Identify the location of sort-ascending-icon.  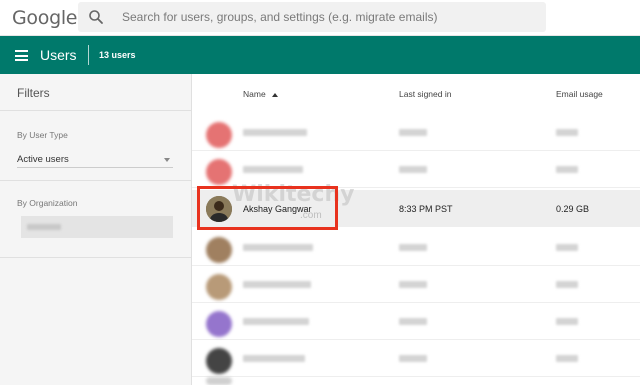
(274, 94).